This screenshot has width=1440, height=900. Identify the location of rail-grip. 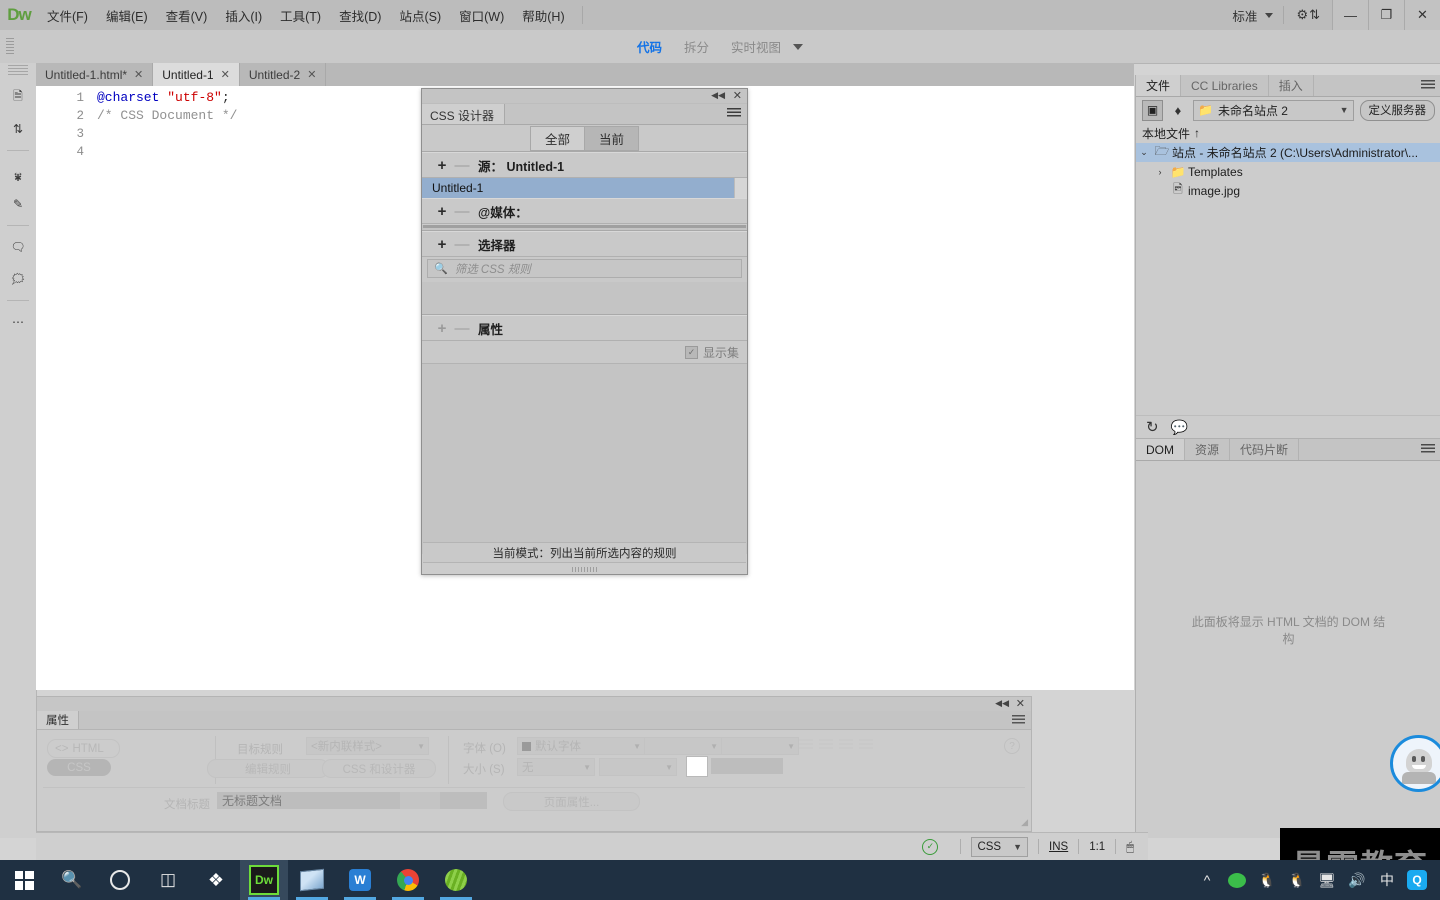
(18, 71).